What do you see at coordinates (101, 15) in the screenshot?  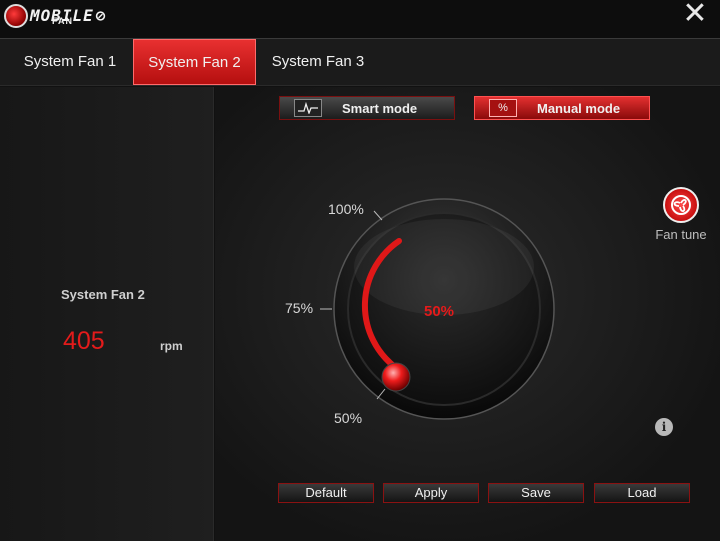 I see `logo-clock-icon: ⊘` at bounding box center [101, 15].